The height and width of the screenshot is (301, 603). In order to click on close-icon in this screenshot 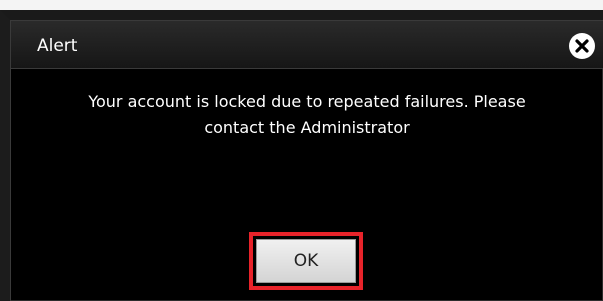, I will do `click(582, 46)`.